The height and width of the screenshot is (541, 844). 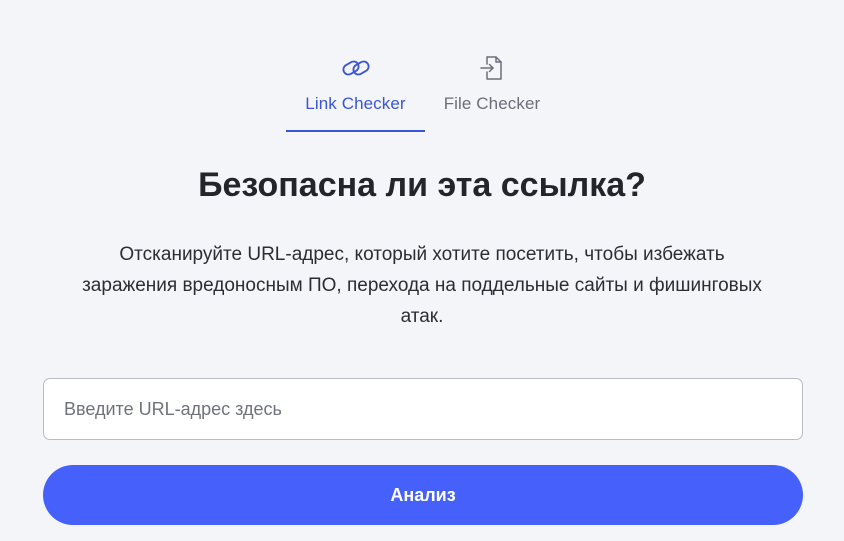 What do you see at coordinates (355, 131) in the screenshot?
I see `active-tab-indicator` at bounding box center [355, 131].